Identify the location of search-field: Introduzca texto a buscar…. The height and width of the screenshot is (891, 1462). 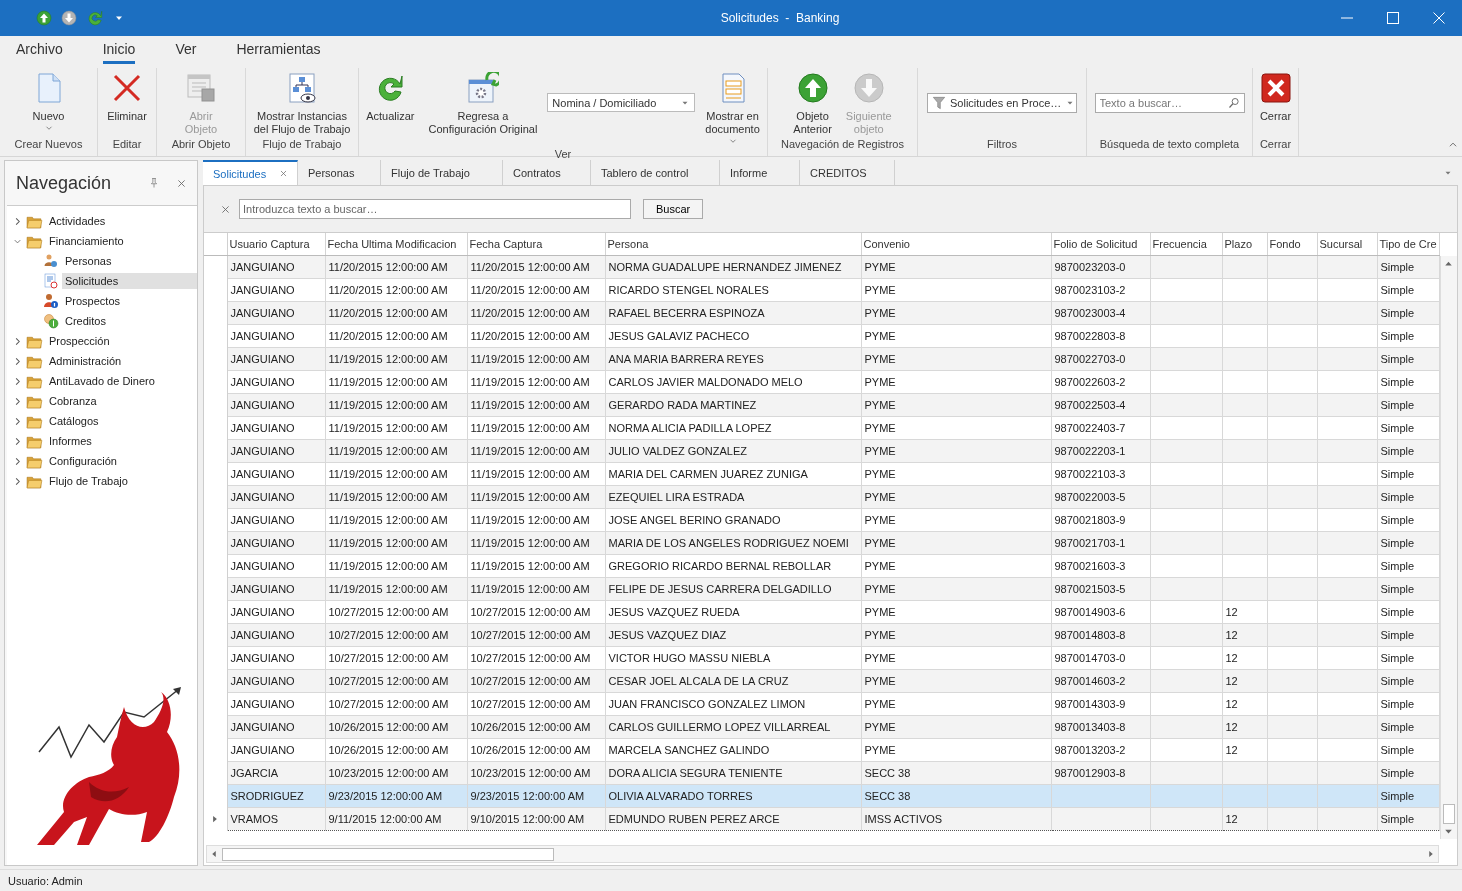
(435, 209).